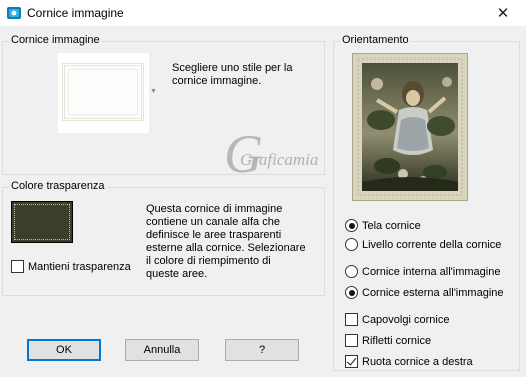 This screenshot has width=526, height=377. Describe the element at coordinates (351, 271) in the screenshot. I see `radio-cornice-interna` at that location.